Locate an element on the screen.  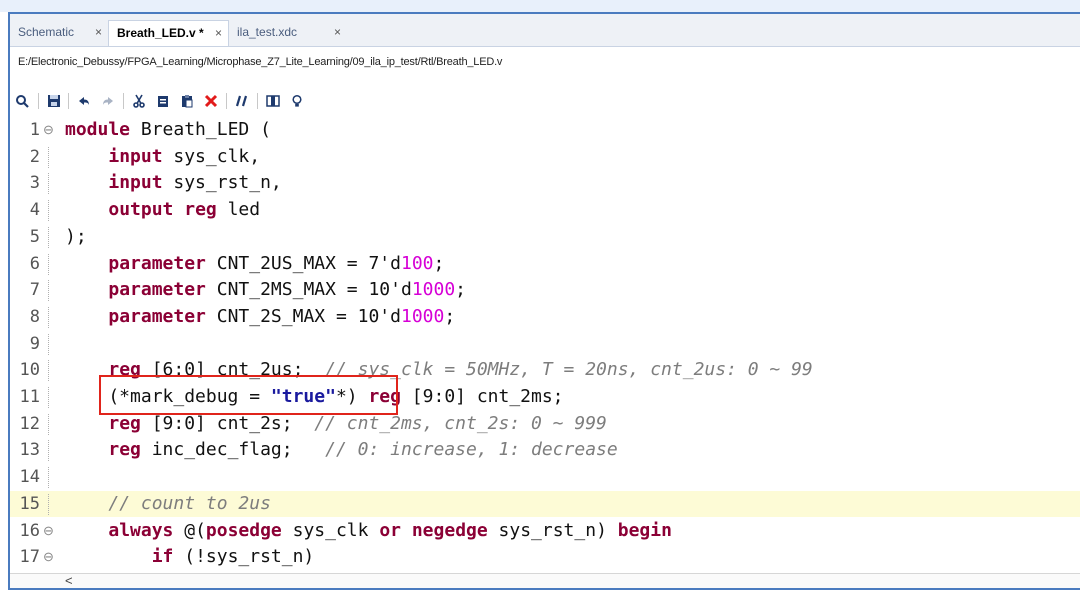
copy-icon is located at coordinates (163, 101).